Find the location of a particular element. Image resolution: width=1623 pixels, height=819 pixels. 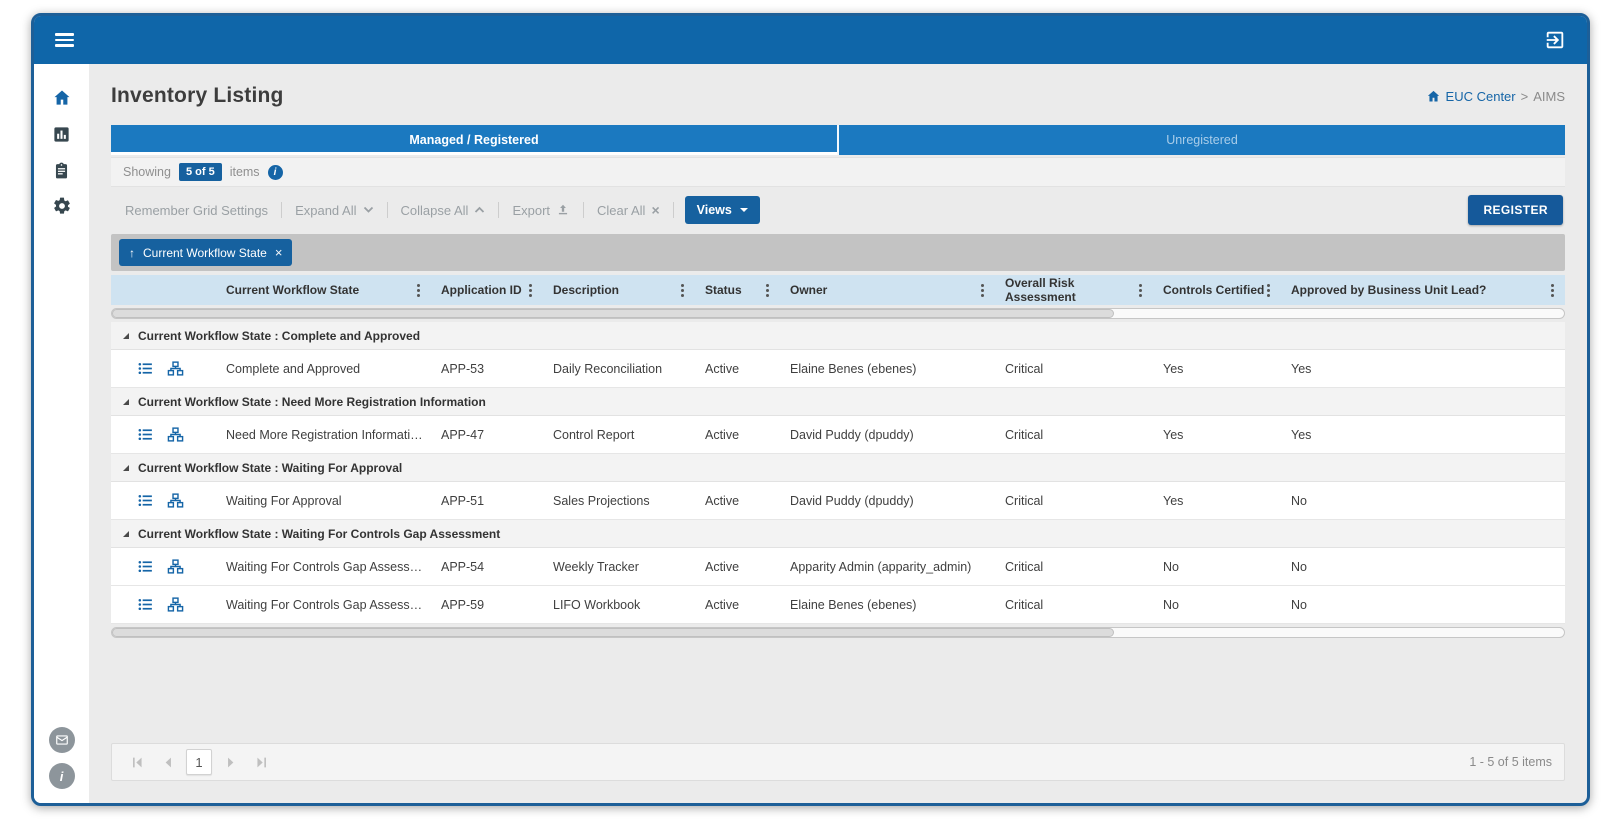

bar-chart-icon is located at coordinates (61, 134).